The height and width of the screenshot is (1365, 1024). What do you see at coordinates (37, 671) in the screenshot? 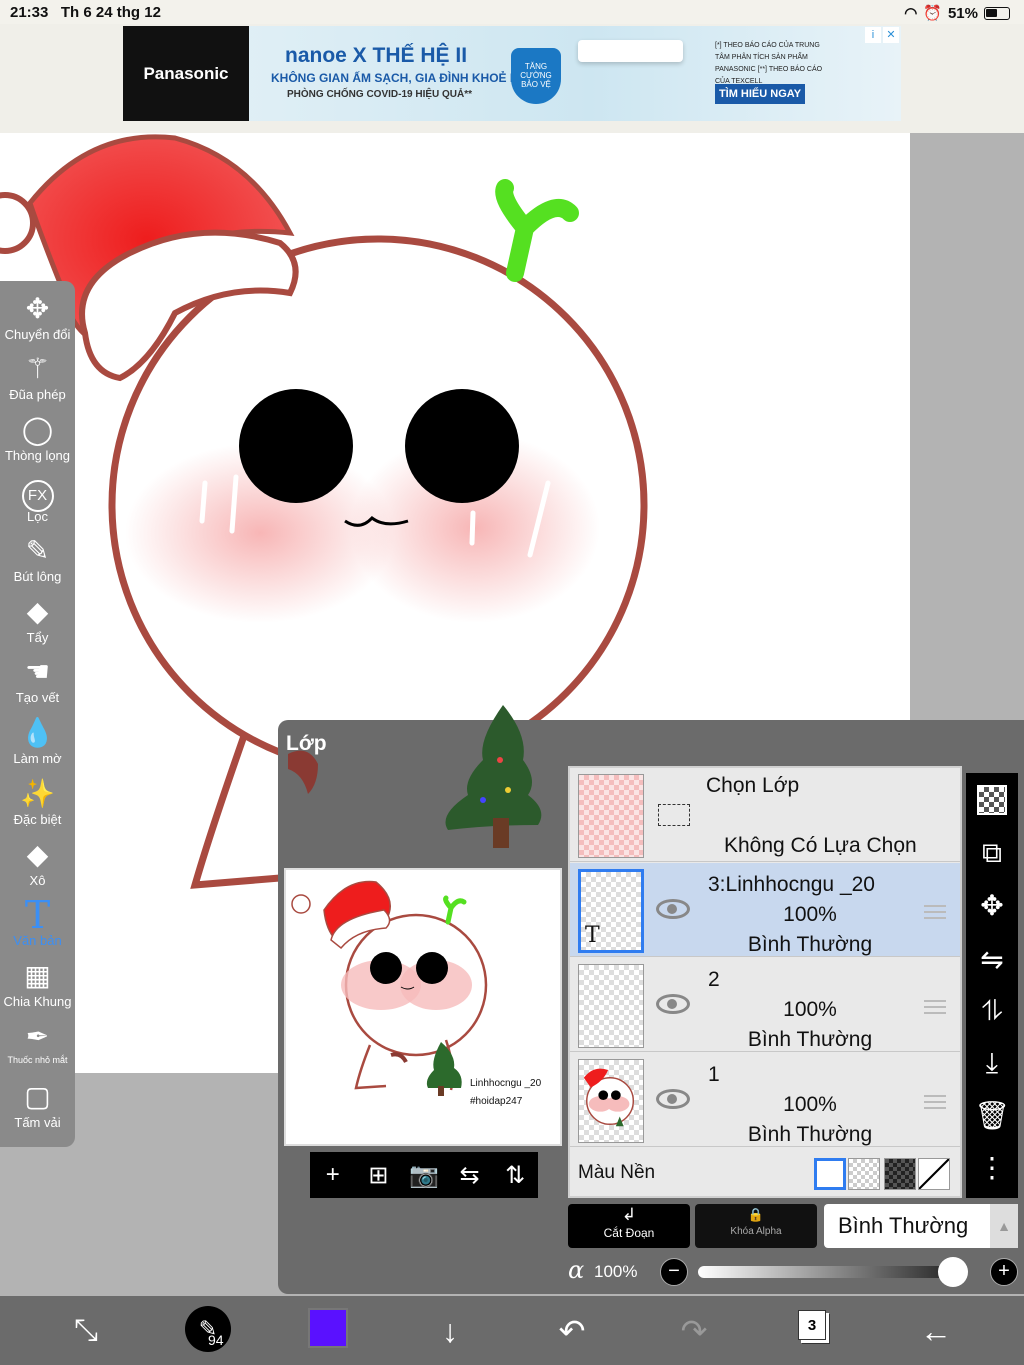
I see `smudge-icon: ☚` at bounding box center [37, 671].